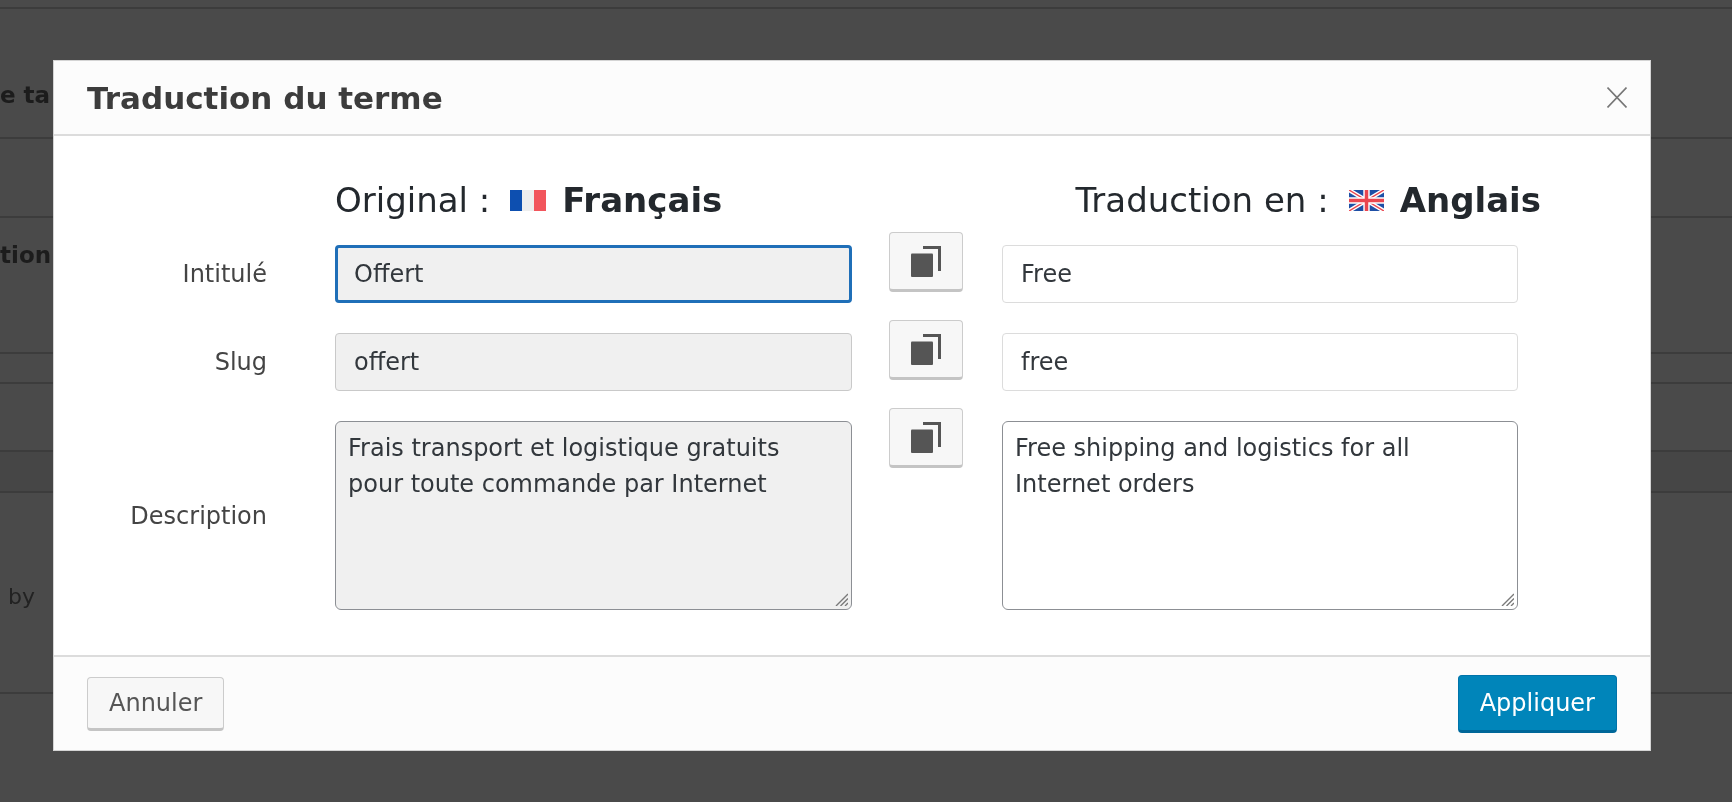  I want to click on british-flag-icon, so click(1366, 200).